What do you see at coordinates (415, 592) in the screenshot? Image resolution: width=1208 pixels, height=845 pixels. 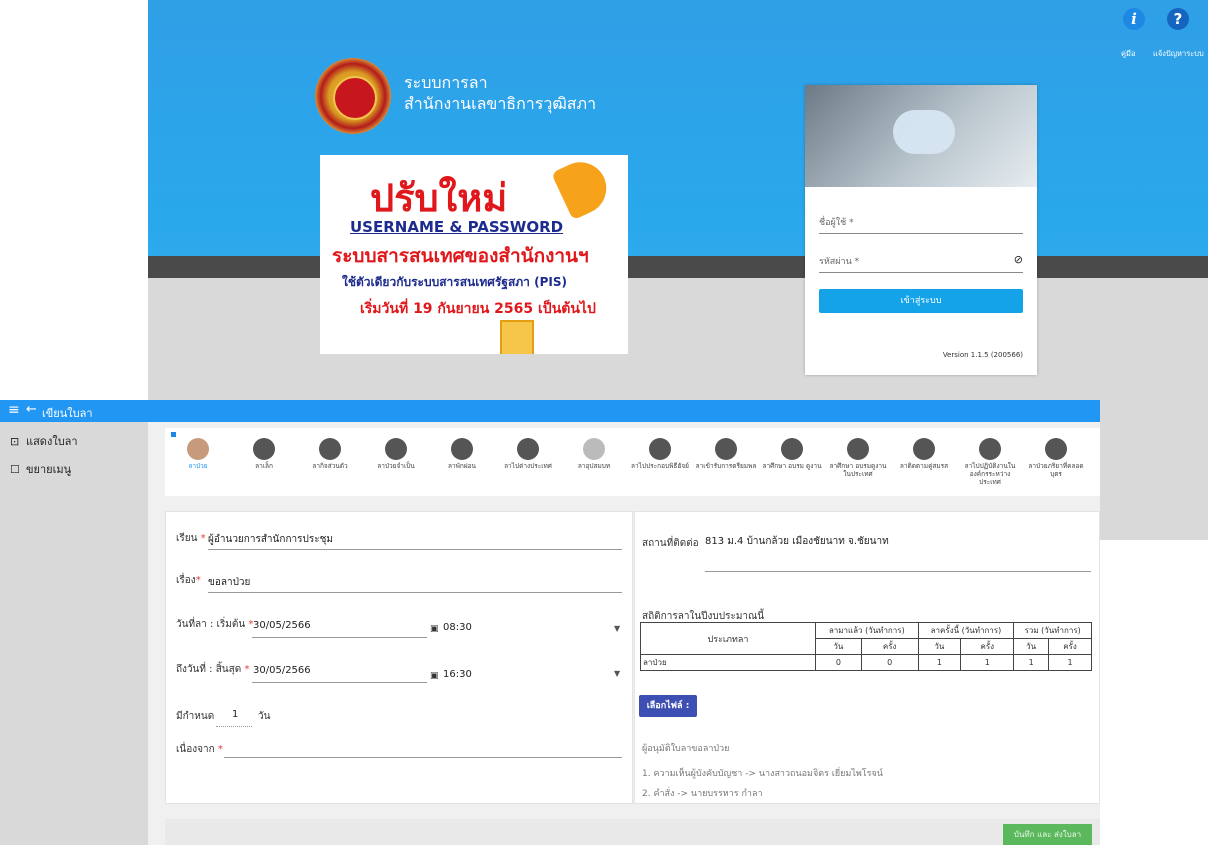 I see `subject-underline` at bounding box center [415, 592].